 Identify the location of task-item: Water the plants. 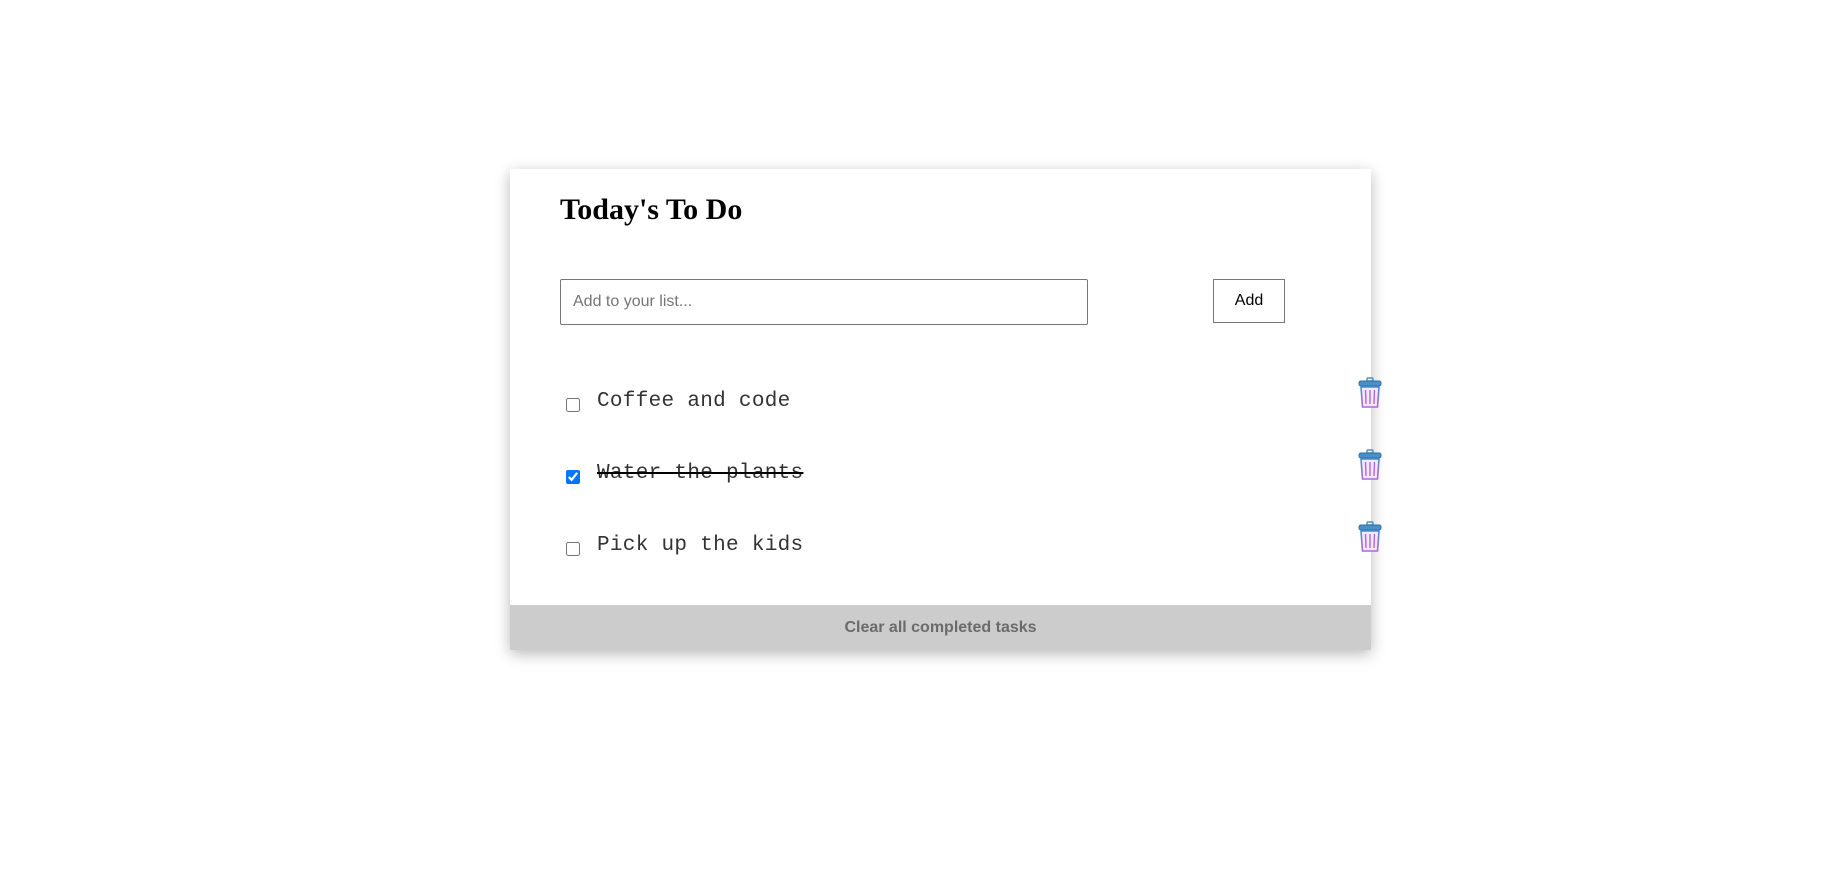
(971, 477).